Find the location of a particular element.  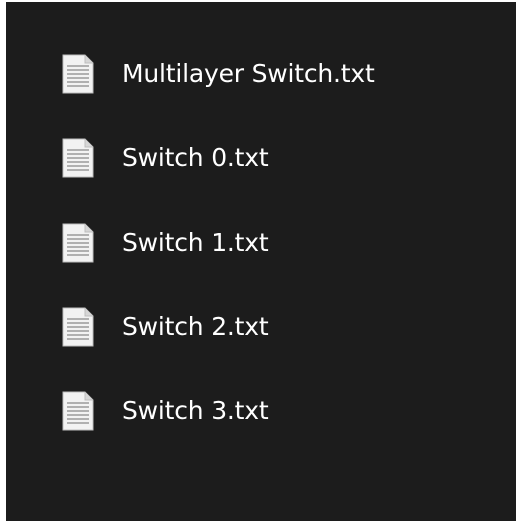

file-name: Multilayer Switch.txt is located at coordinates (248, 73).